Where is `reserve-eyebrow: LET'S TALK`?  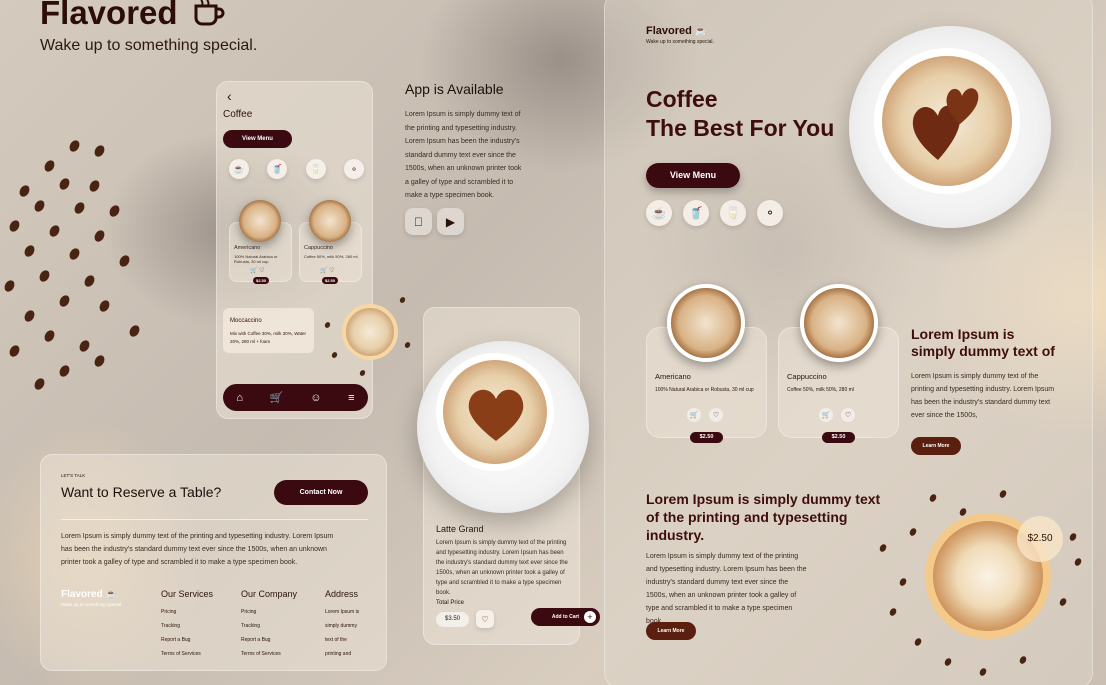
reserve-eyebrow: LET'S TALK is located at coordinates (73, 475).